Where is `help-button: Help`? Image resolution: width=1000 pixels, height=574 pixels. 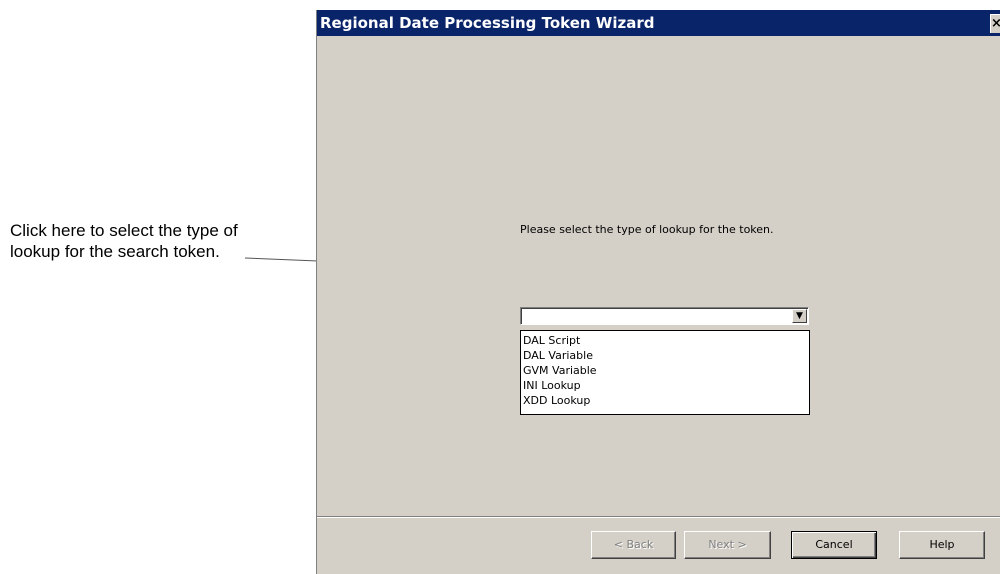 help-button: Help is located at coordinates (942, 545).